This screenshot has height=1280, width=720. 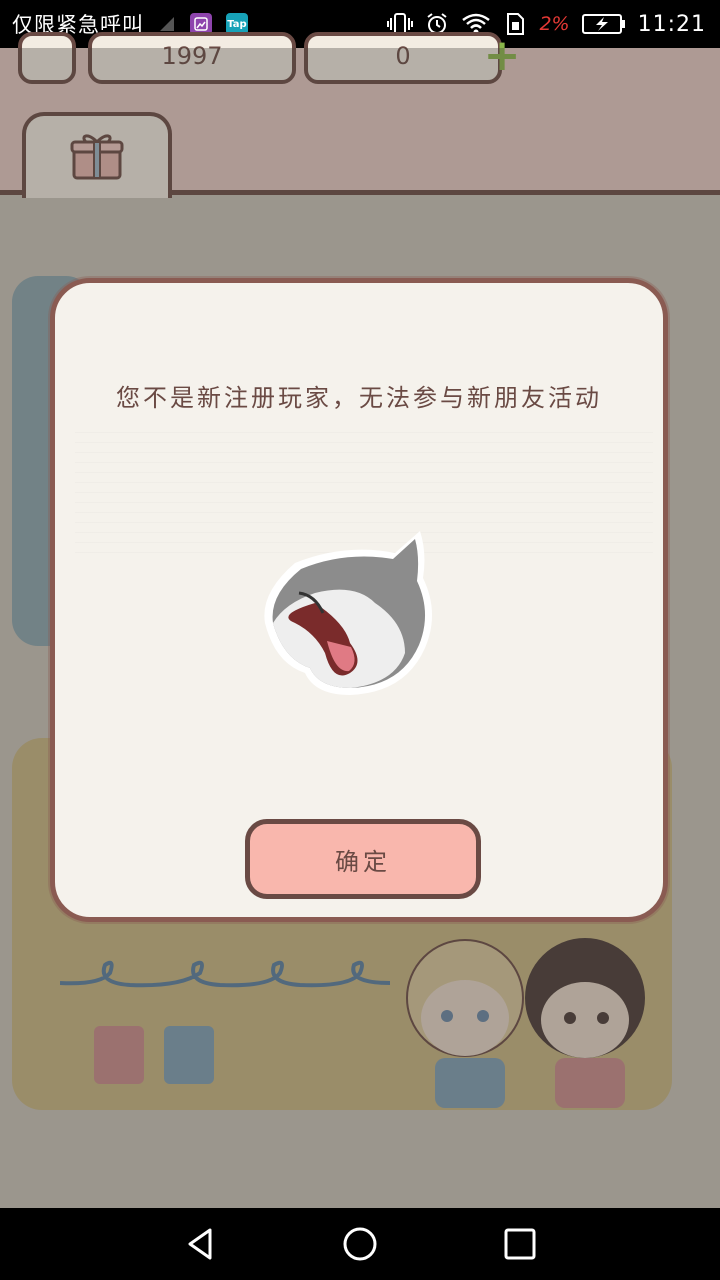 I want to click on back-icon, so click(x=200, y=1244).